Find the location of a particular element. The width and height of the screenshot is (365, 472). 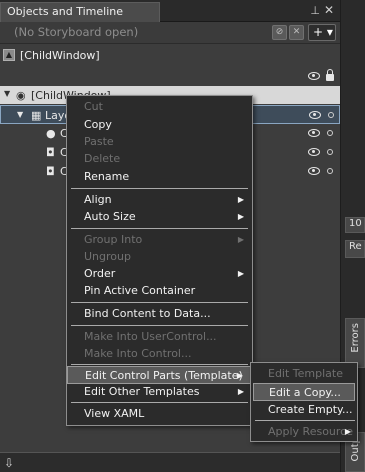

menu-item-auto-size: Auto Size ▶ is located at coordinates (159, 217).